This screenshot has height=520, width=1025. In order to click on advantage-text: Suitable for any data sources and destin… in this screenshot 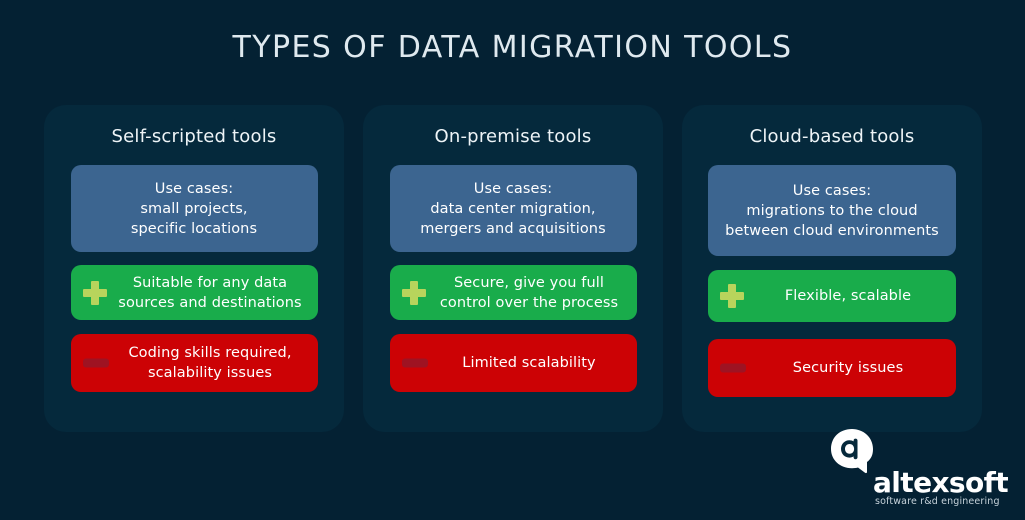, I will do `click(210, 292)`.